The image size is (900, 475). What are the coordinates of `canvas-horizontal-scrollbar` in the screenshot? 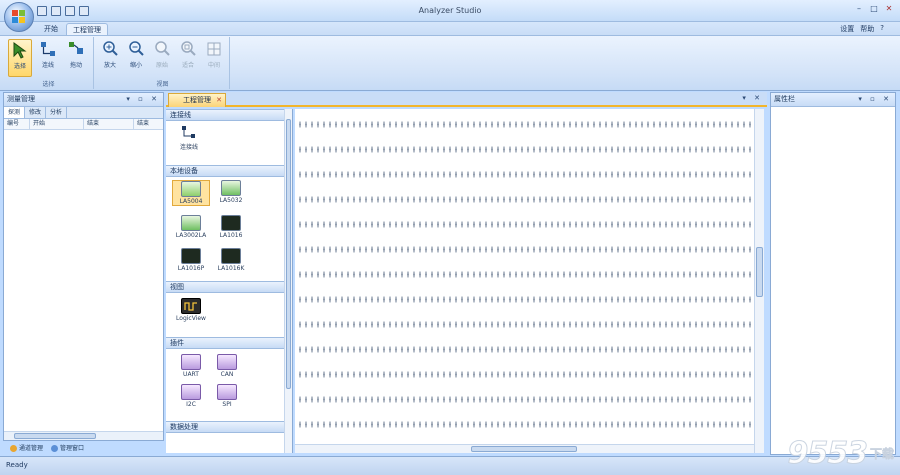 It's located at (524, 448).